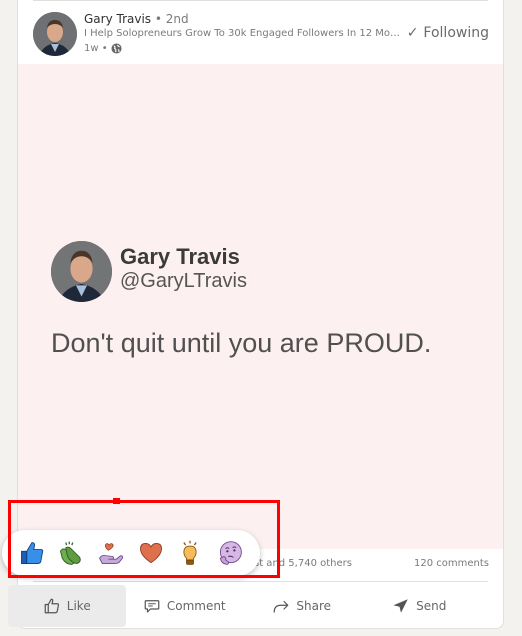  I want to click on support-reaction-icon, so click(111, 553).